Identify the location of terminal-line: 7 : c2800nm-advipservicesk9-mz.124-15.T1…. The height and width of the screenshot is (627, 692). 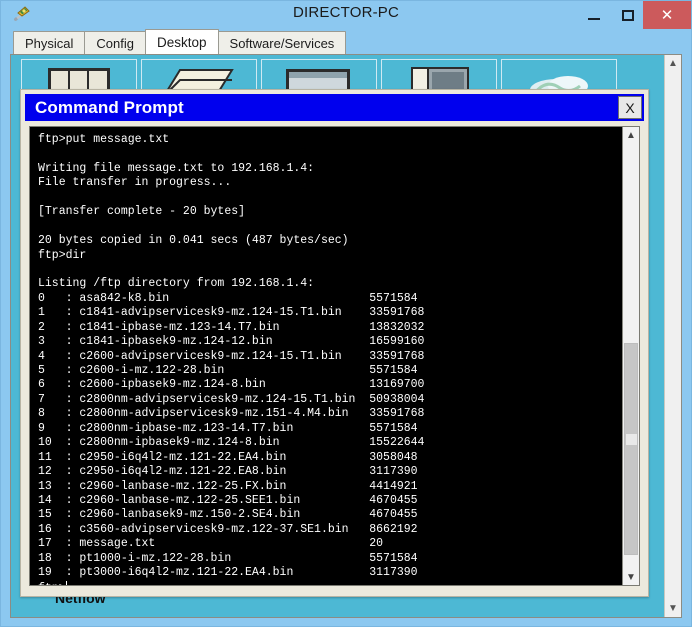
(231, 399).